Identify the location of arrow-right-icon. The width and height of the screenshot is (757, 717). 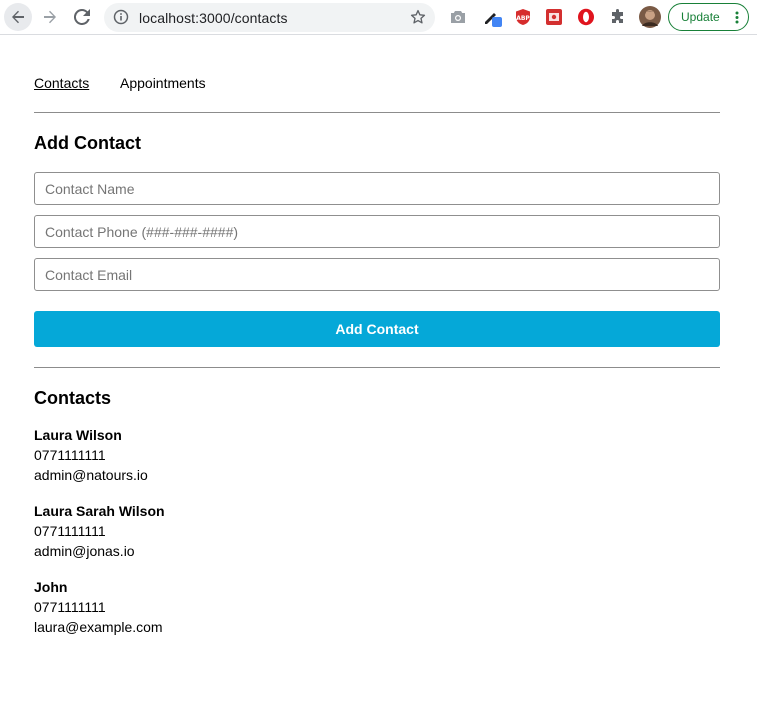
(50, 17).